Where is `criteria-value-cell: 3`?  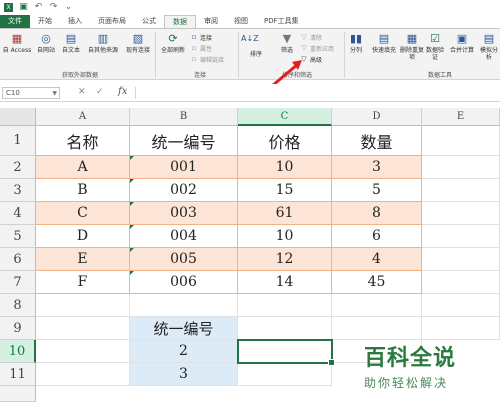
criteria-value-cell: 3 is located at coordinates (184, 374).